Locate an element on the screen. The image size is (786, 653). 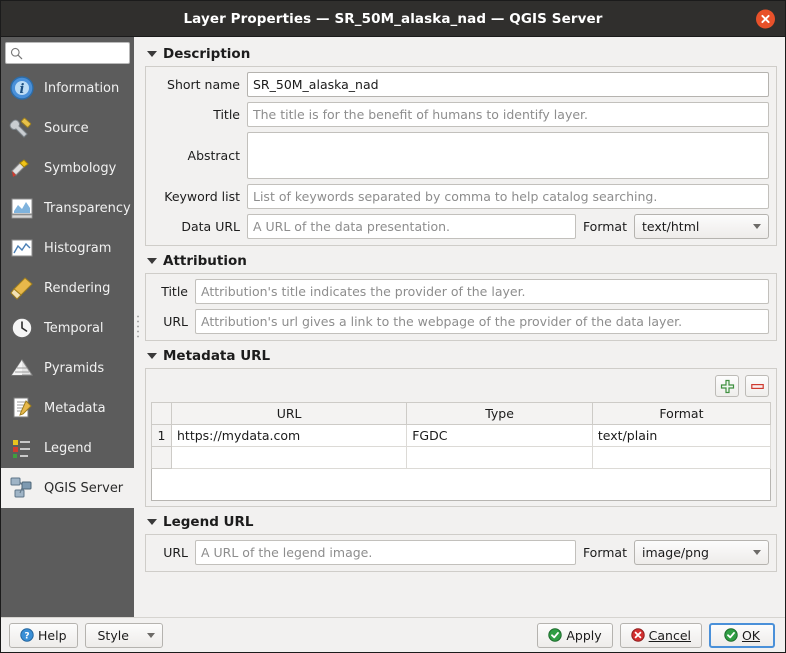
search-box is located at coordinates (67, 53).